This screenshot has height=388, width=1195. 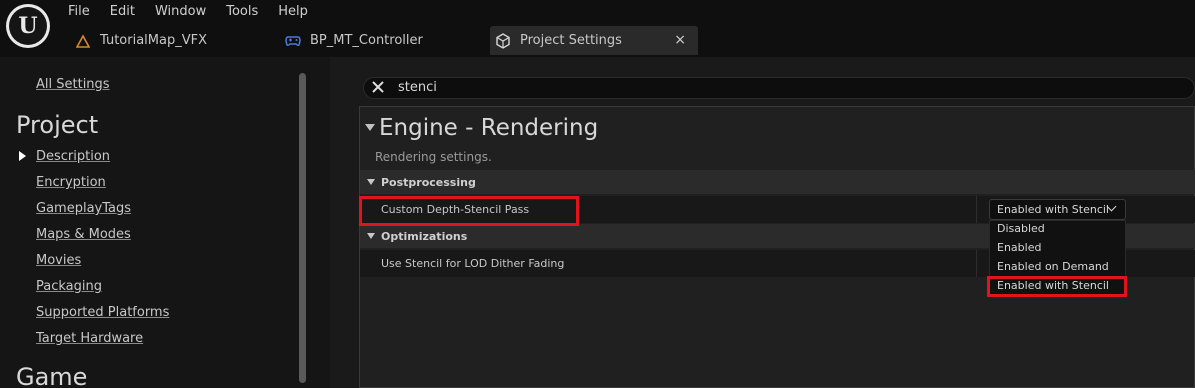 I want to click on project-heading: Project, so click(x=57, y=125).